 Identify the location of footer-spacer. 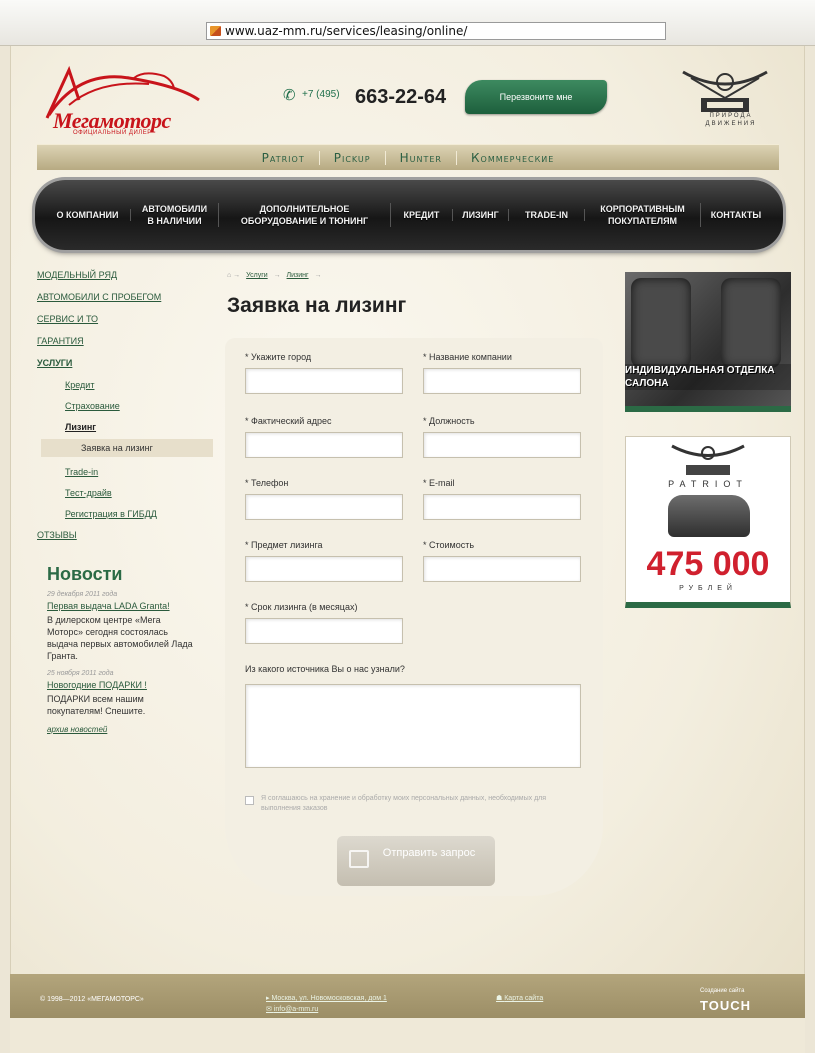
(407, 1035).